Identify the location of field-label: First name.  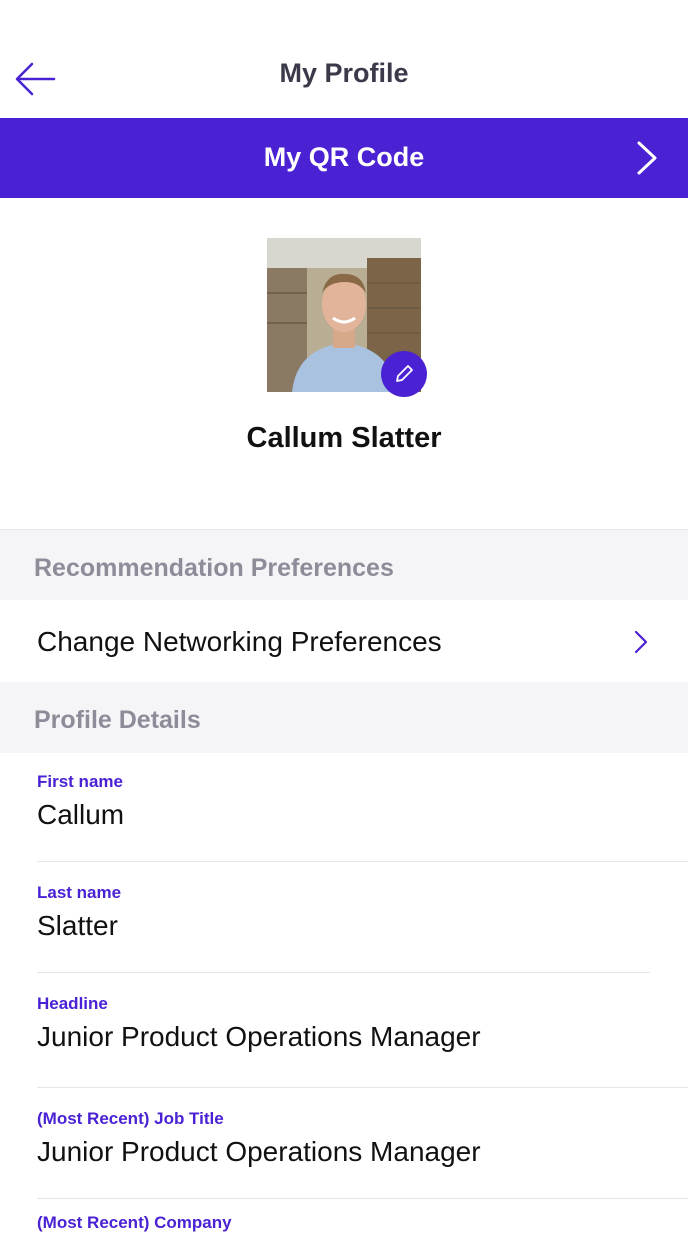
(80, 781).